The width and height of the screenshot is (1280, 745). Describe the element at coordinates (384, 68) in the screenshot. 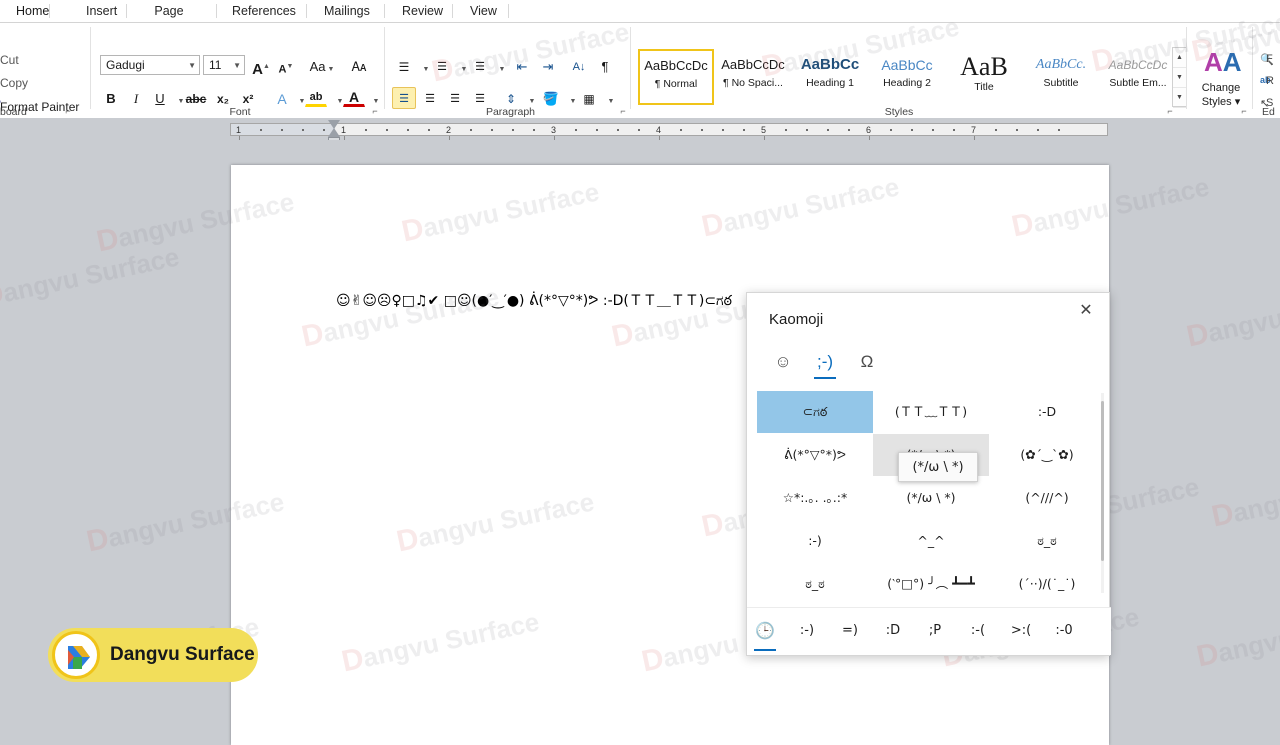

I see `group-divider` at that location.